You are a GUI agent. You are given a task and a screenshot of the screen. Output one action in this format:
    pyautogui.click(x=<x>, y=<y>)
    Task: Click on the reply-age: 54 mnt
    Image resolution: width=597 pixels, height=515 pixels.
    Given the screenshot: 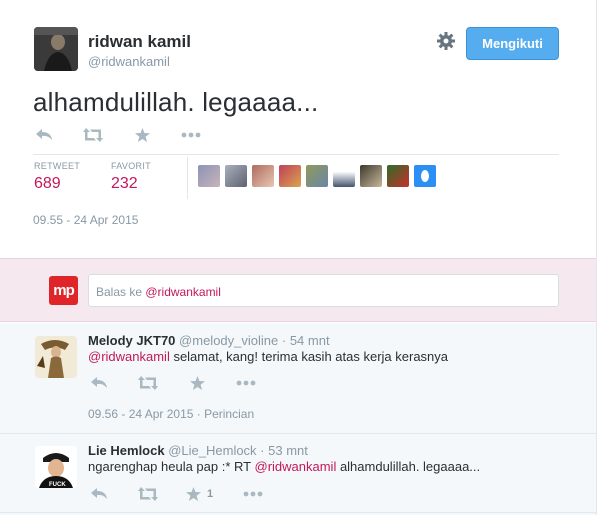 What is the action you would take?
    pyautogui.click(x=310, y=340)
    